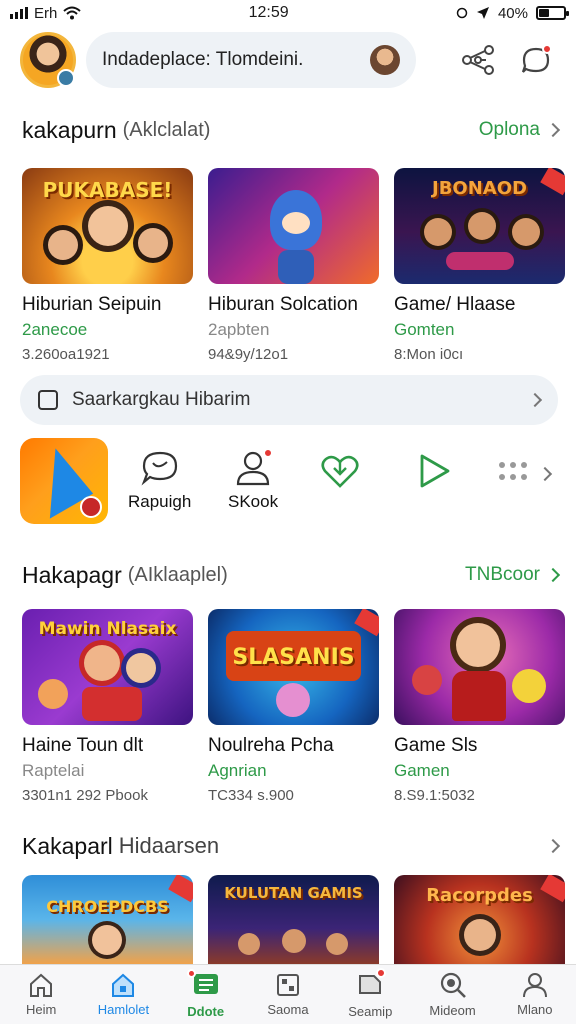 The height and width of the screenshot is (1024, 576). I want to click on game-card: KULUTAN GAMIS, so click(293, 919).